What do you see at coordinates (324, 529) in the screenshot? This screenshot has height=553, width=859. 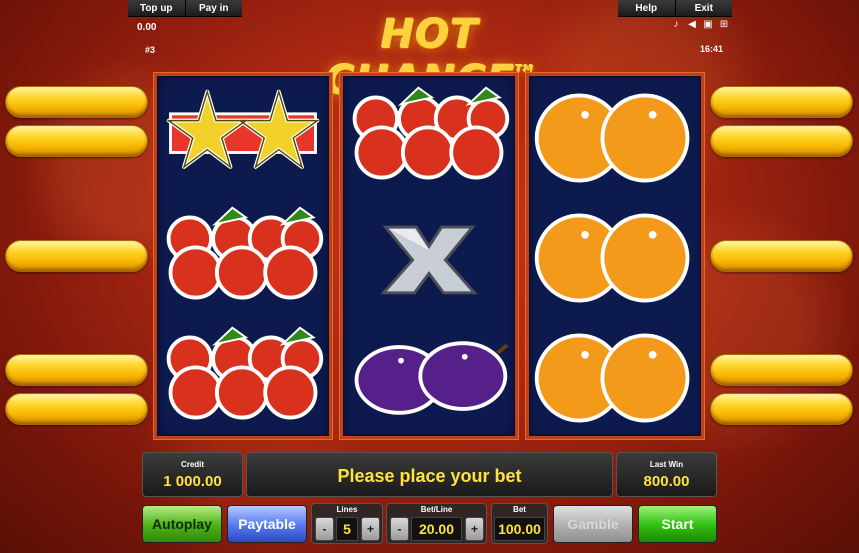 I see `lines-decrease-button: -` at bounding box center [324, 529].